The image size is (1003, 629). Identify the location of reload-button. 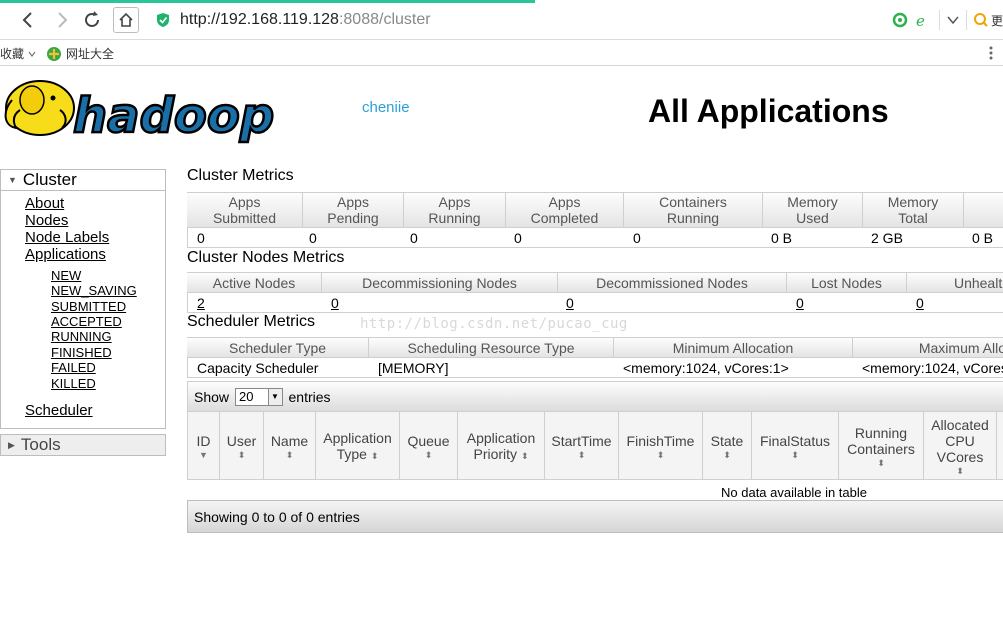
(92, 20).